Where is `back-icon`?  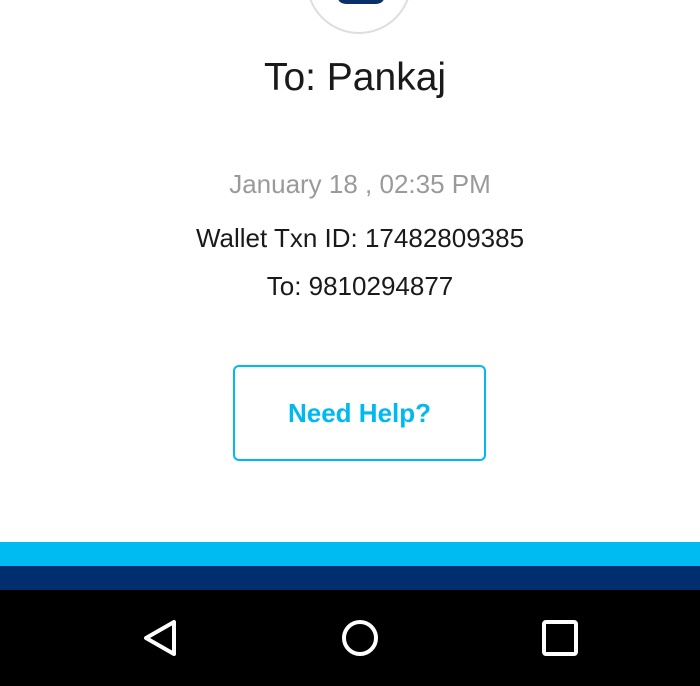 back-icon is located at coordinates (160, 638).